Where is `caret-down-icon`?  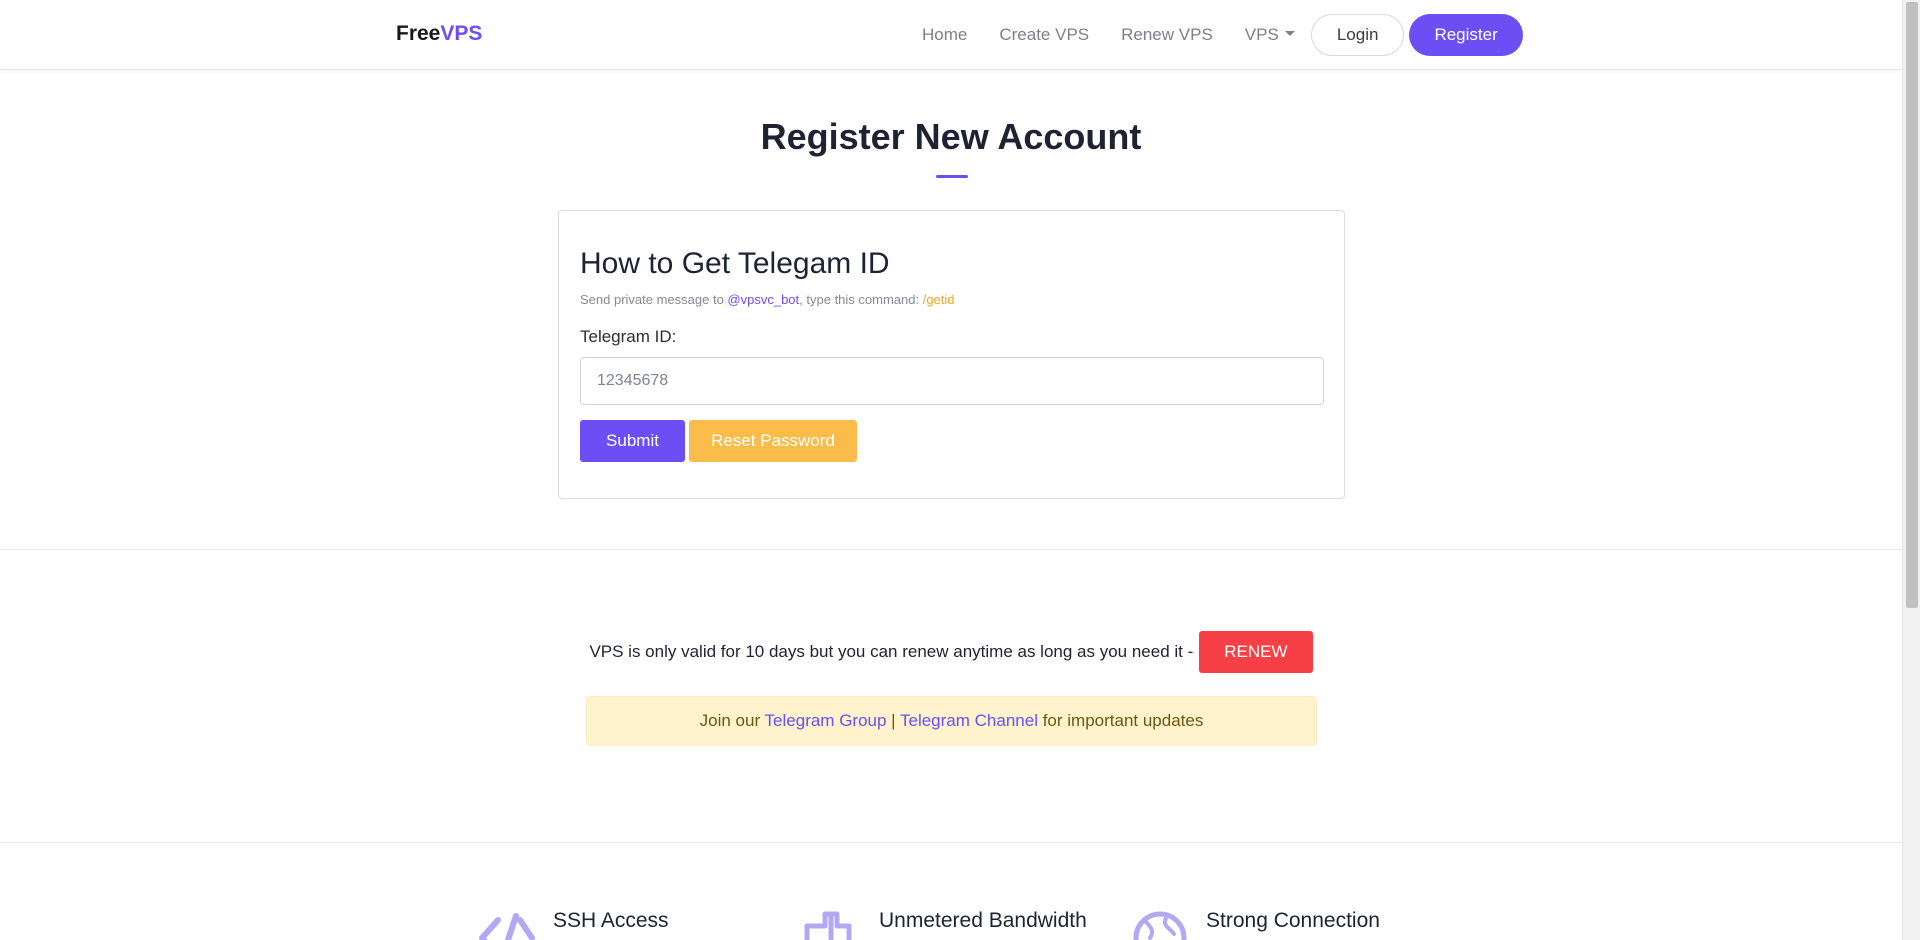 caret-down-icon is located at coordinates (1289, 34).